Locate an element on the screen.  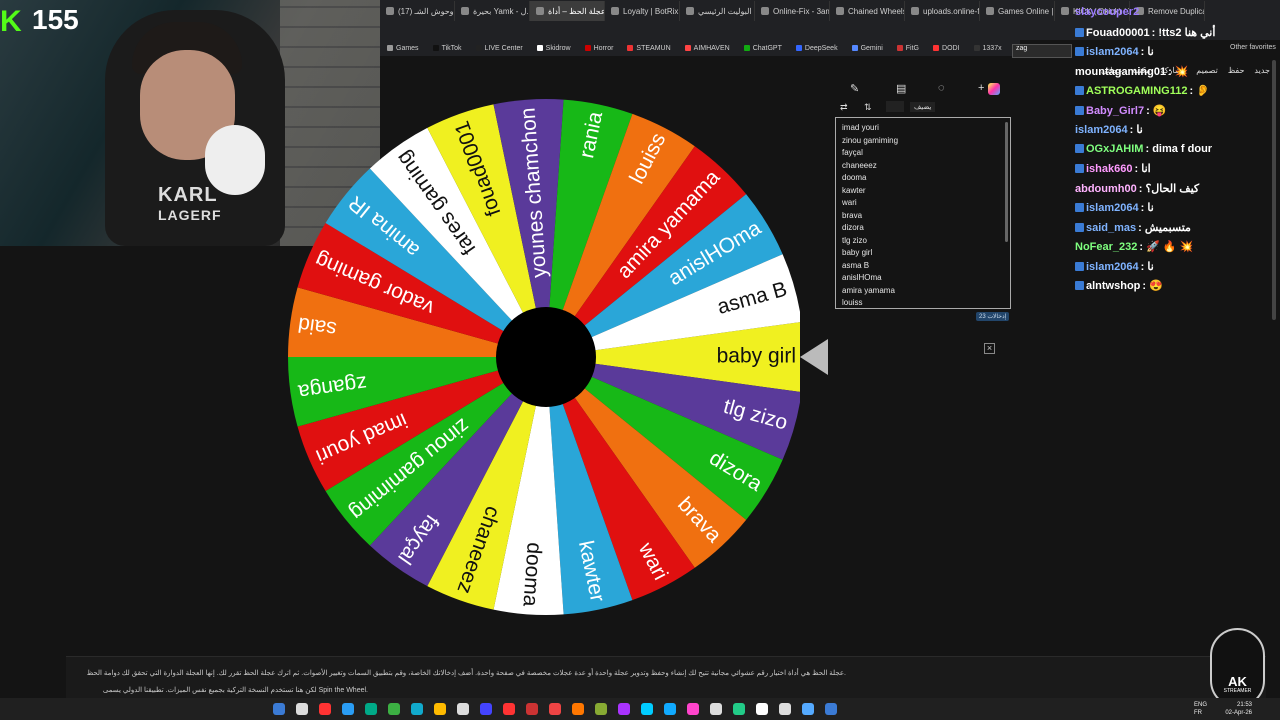
wheel-slice-label: baby girl is located at coordinates (756, 356).